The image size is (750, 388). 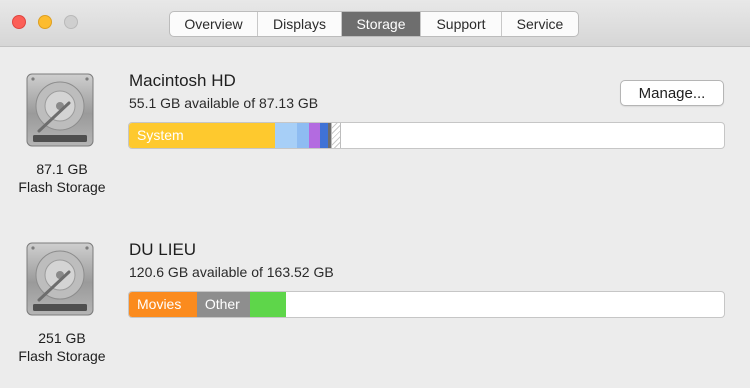 What do you see at coordinates (426, 135) in the screenshot?
I see `storage-usage-bar: System` at bounding box center [426, 135].